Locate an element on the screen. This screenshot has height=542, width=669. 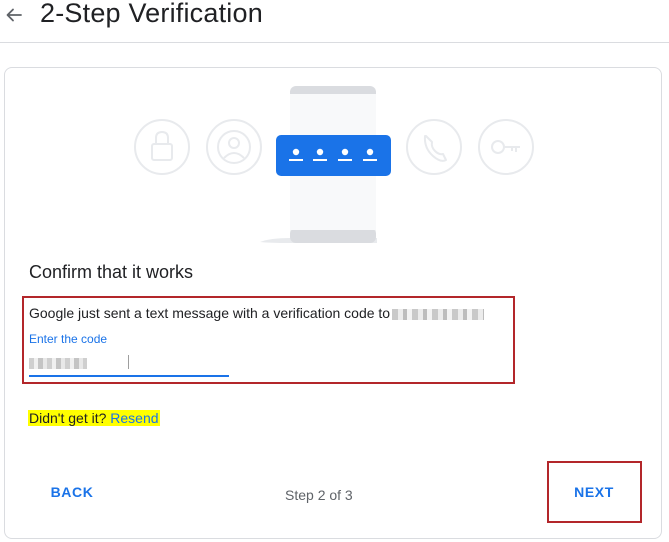
page-title: 2-Step Verification is located at coordinates (151, 14).